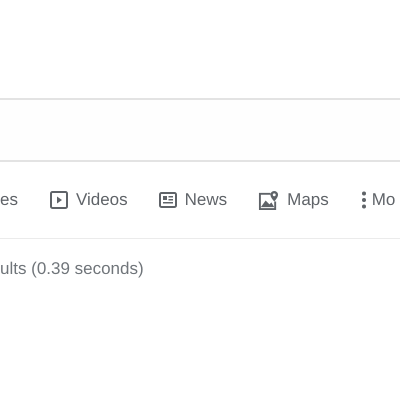 The width and height of the screenshot is (400, 400). Describe the element at coordinates (167, 200) in the screenshot. I see `newspaper-icon` at that location.